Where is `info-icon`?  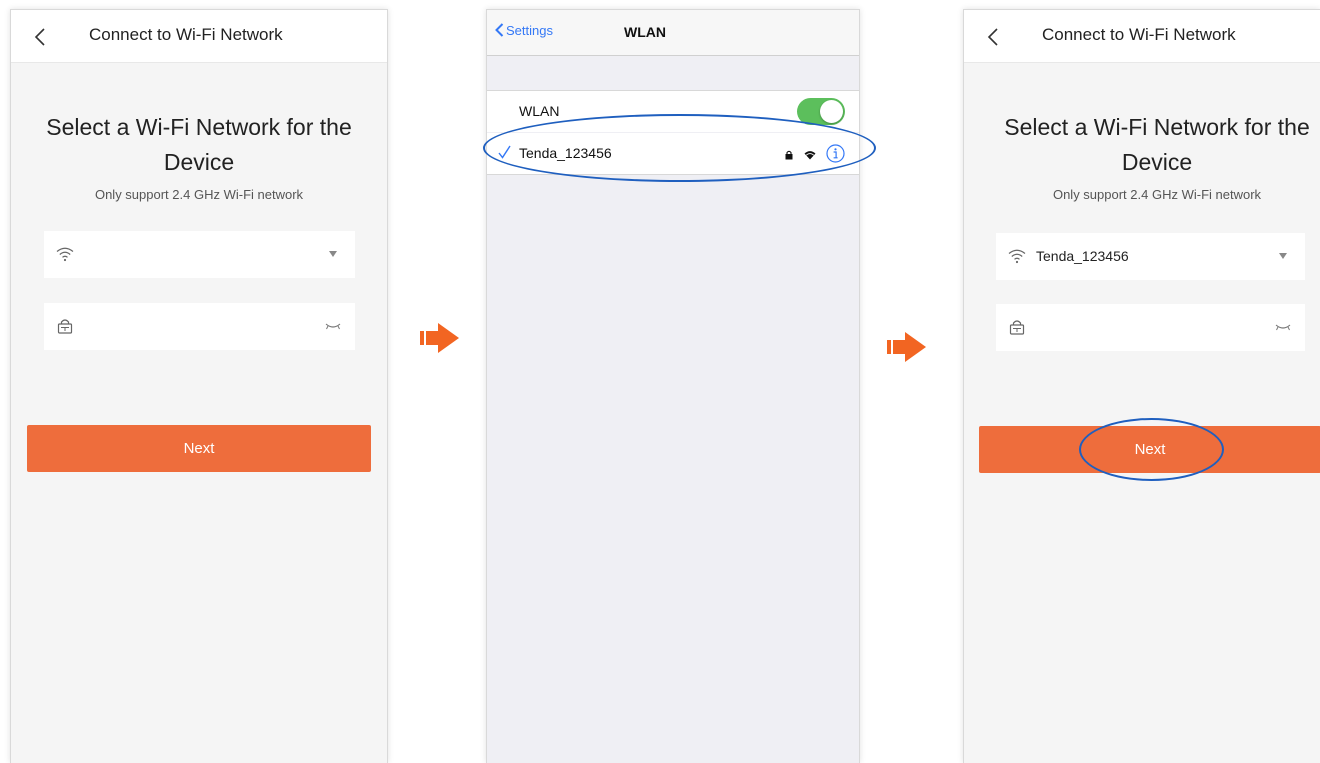
info-icon is located at coordinates (835, 156).